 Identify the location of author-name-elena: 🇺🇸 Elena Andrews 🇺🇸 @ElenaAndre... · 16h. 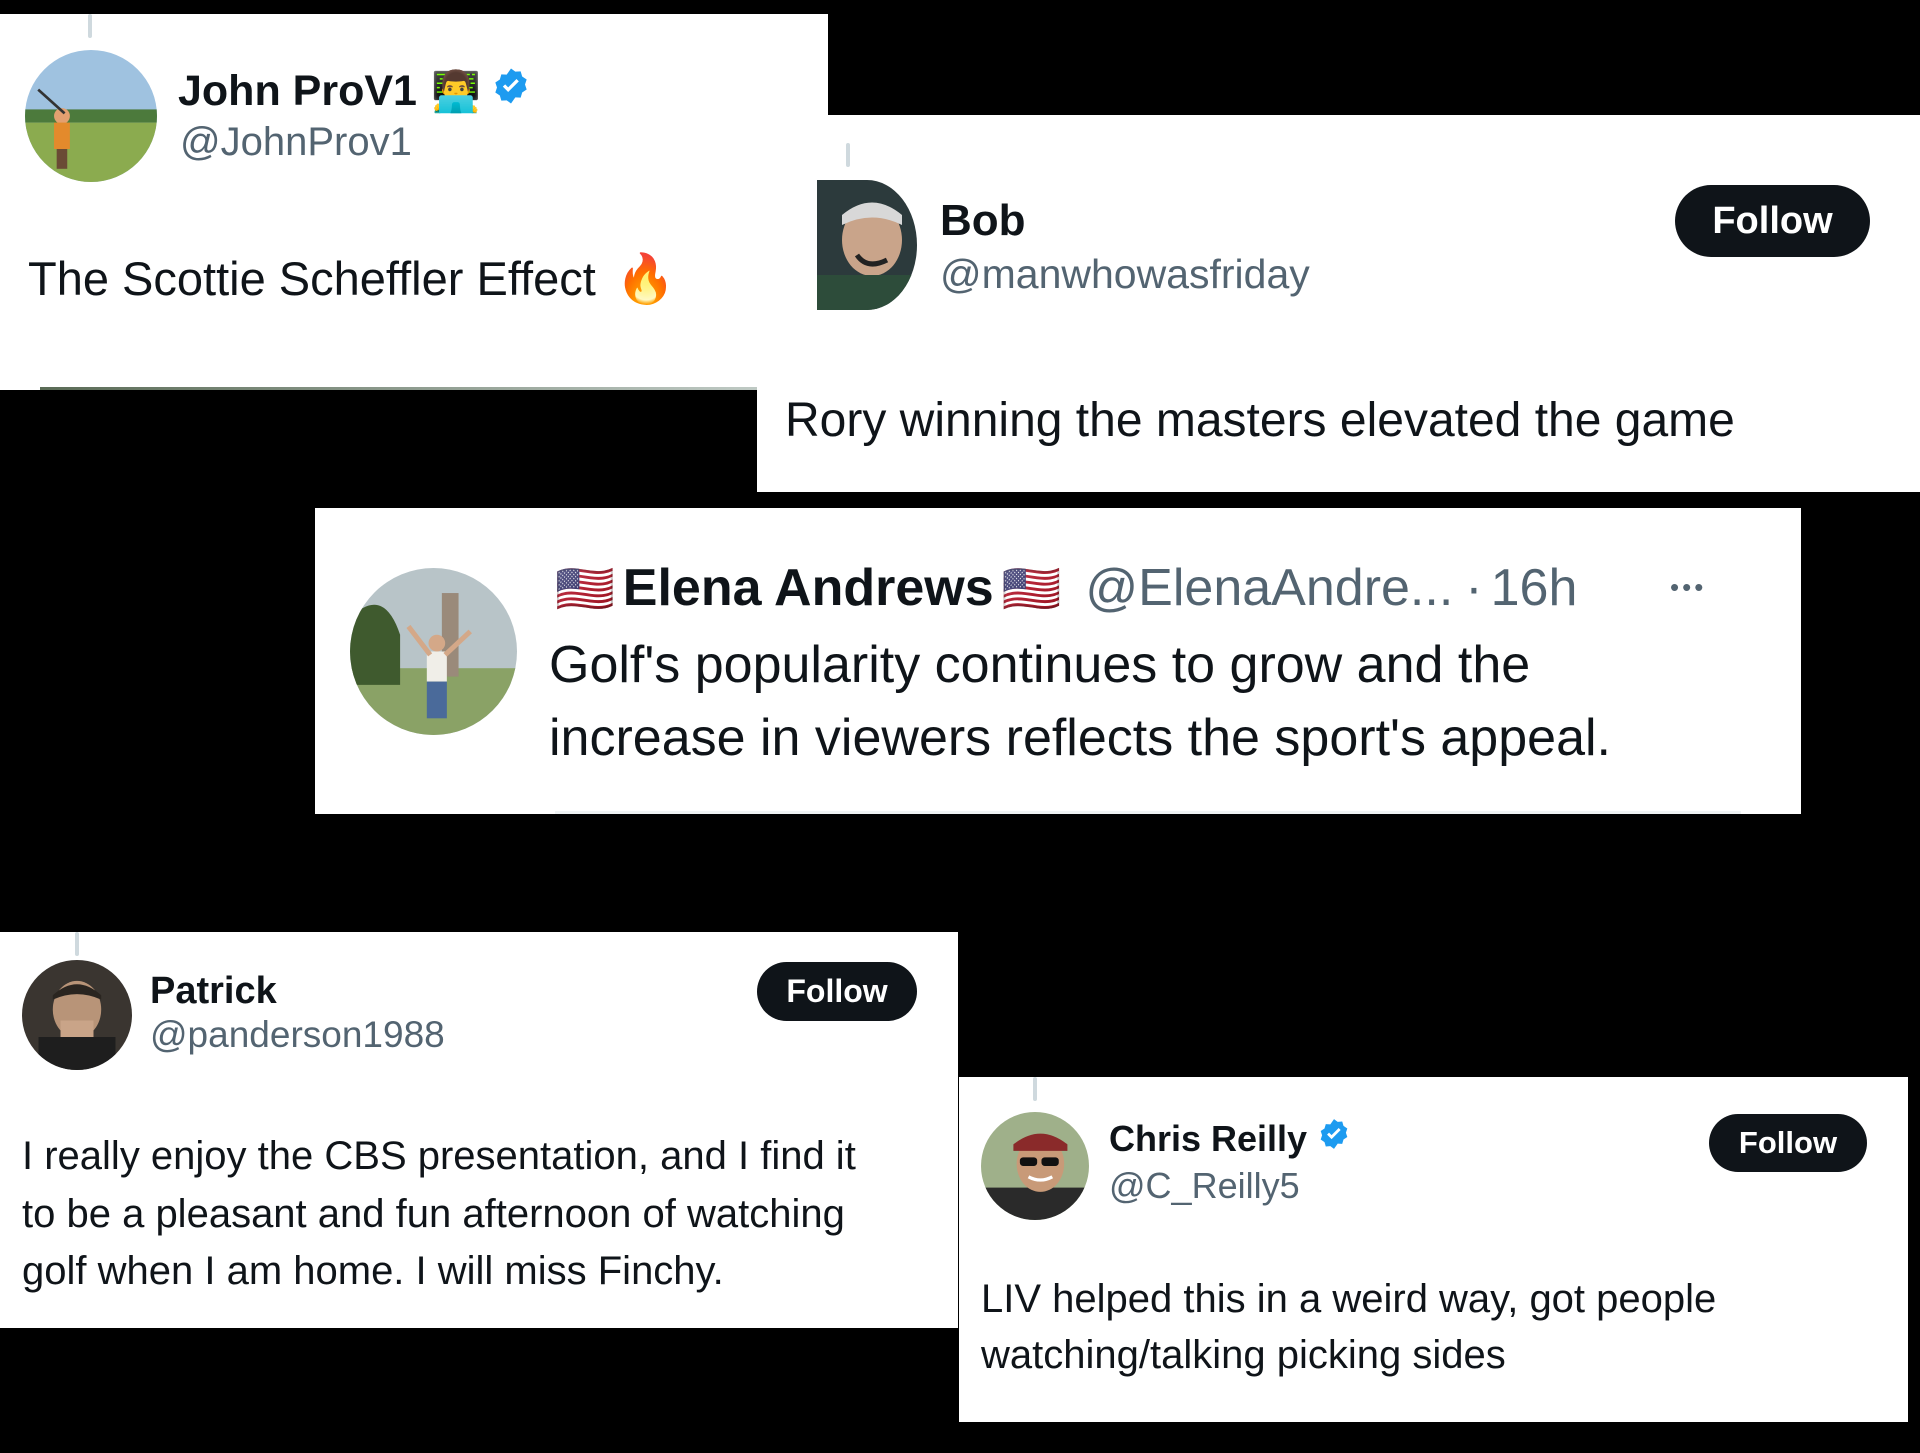
(1066, 588).